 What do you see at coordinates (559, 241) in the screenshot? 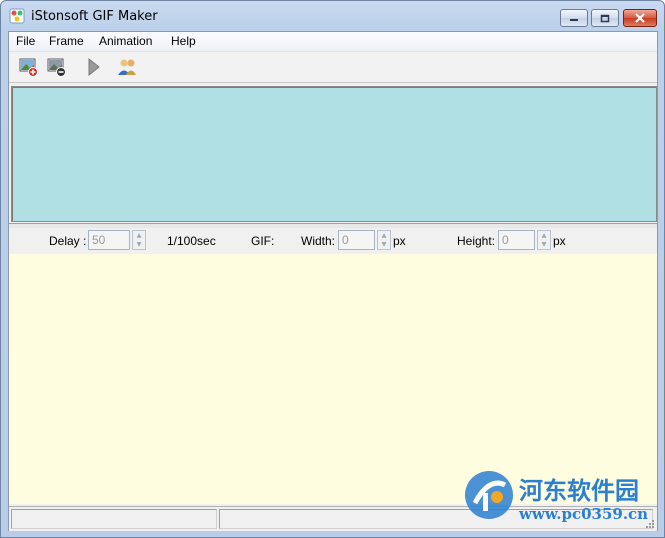
I see `height-unit: px` at bounding box center [559, 241].